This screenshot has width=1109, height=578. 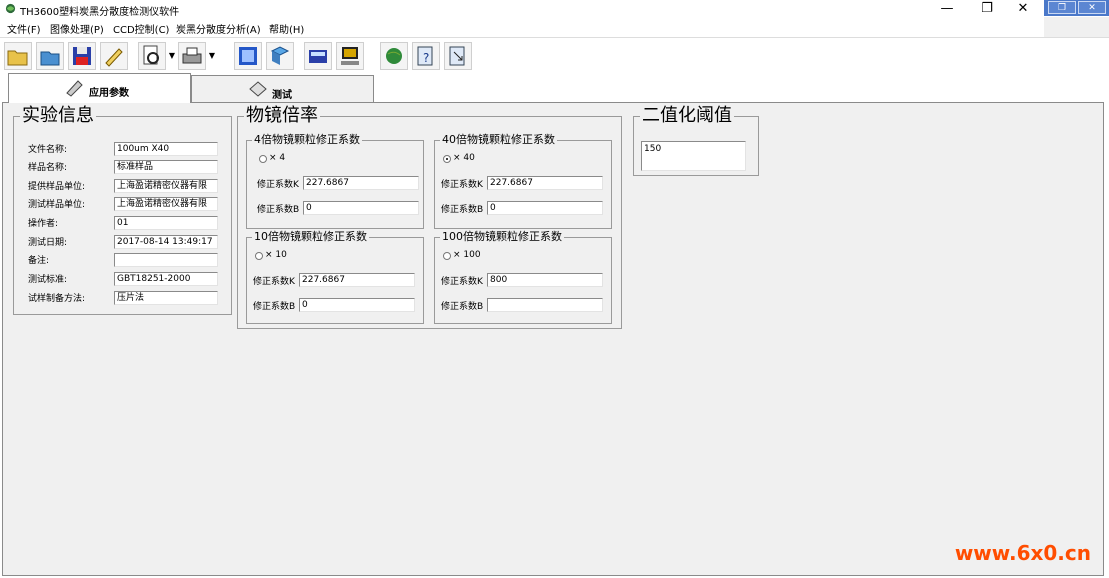 What do you see at coordinates (545, 183) in the screenshot?
I see `objective-40x-k-input: 227.6867` at bounding box center [545, 183].